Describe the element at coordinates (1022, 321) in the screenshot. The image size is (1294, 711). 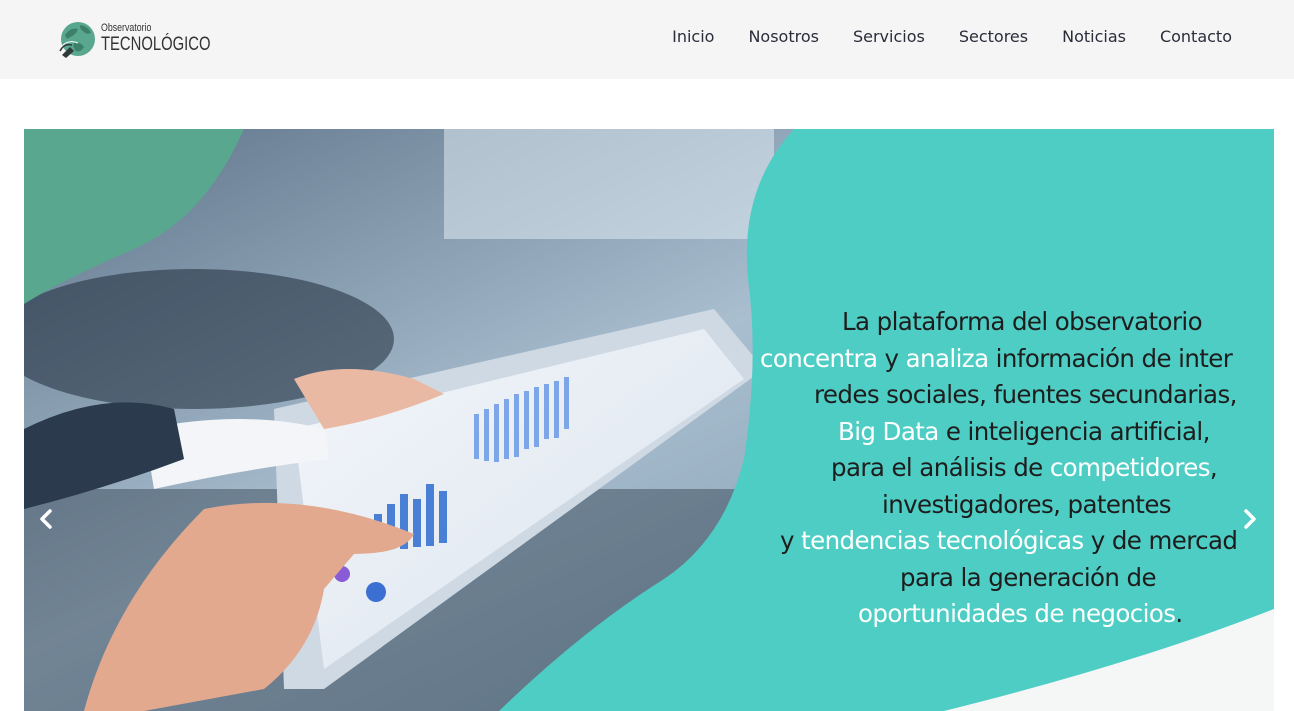
I see `hero-caption-text: La plataforma del observatorio` at that location.